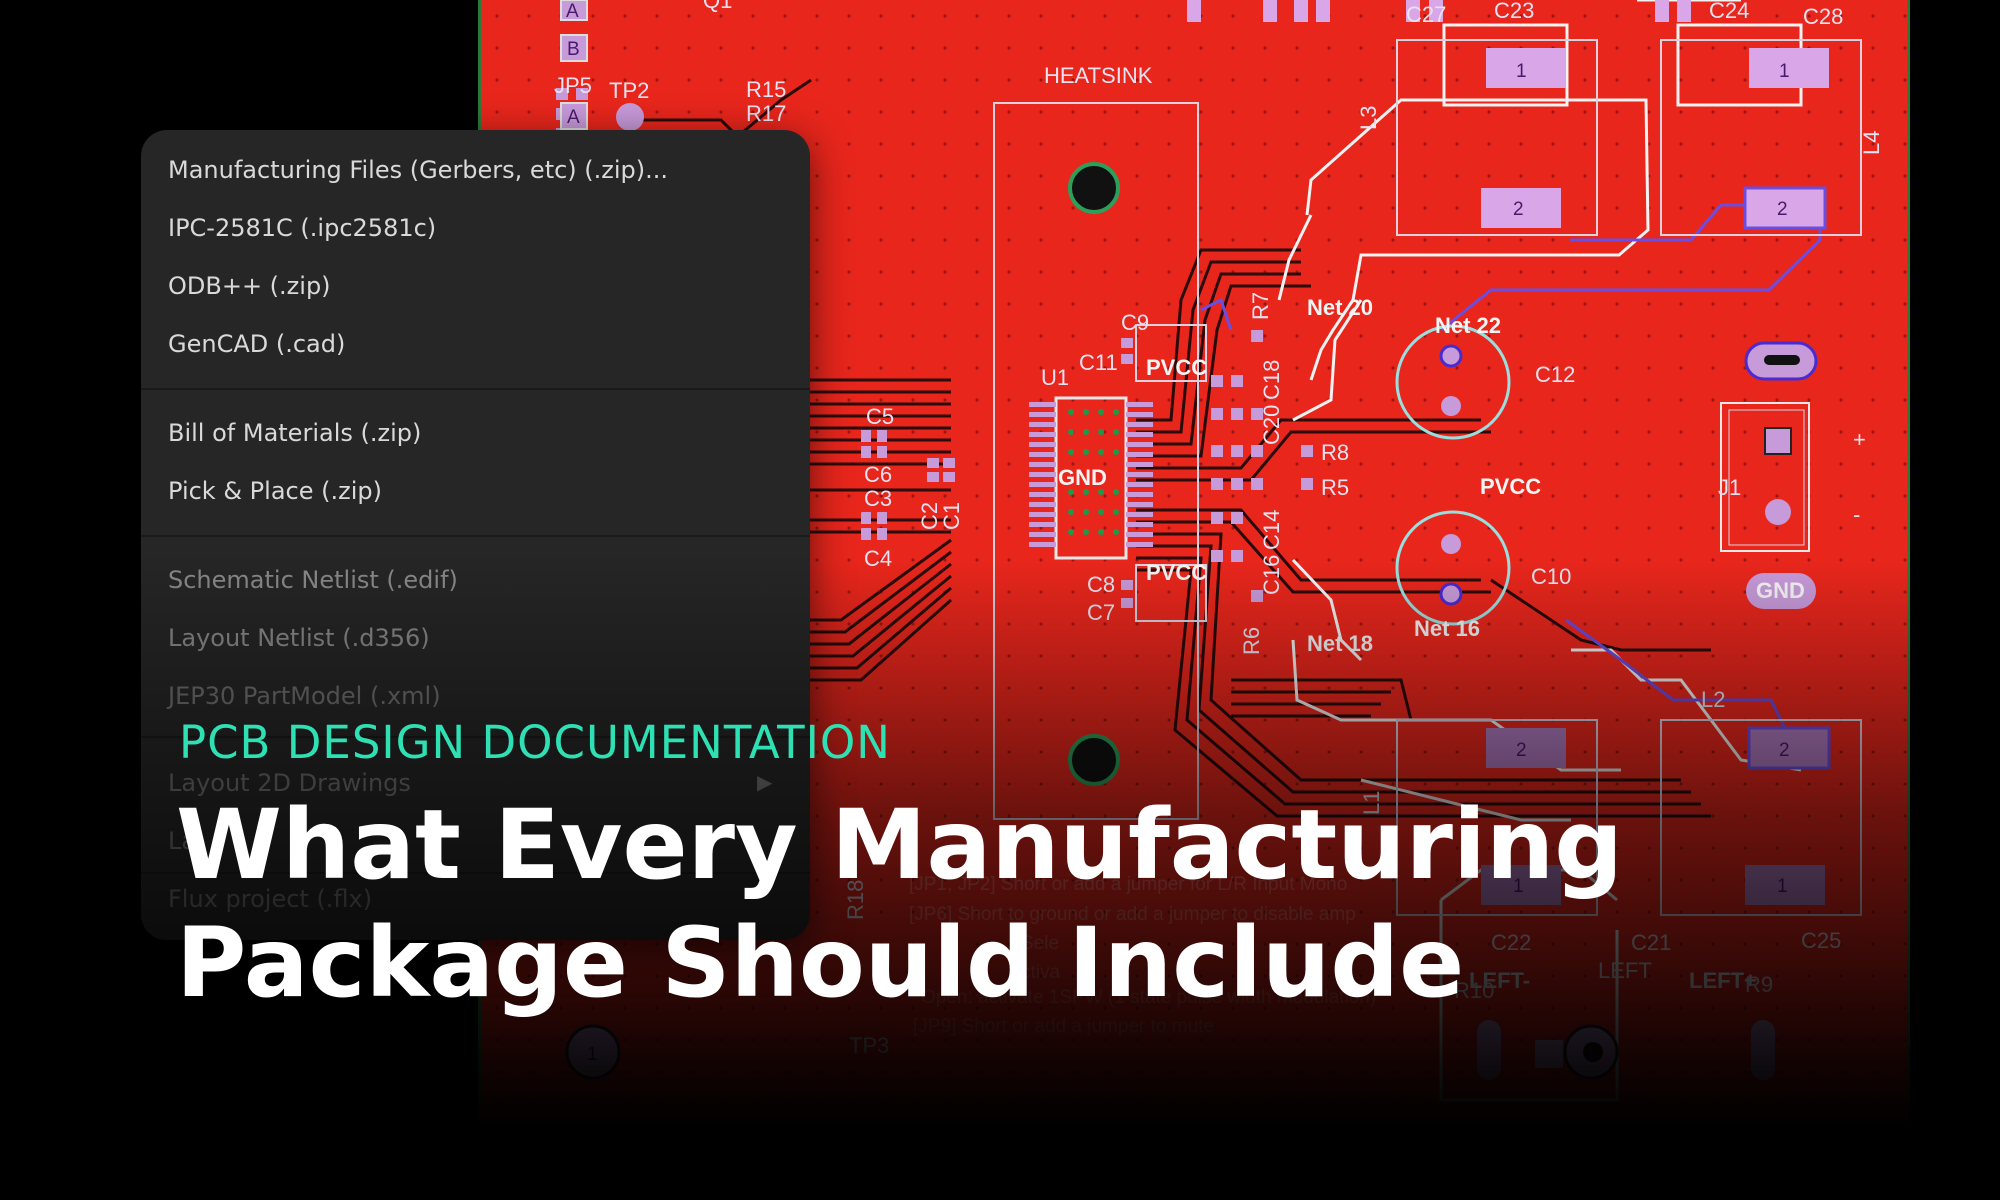 This screenshot has width=2000, height=1200. What do you see at coordinates (1778, 441) in the screenshot?
I see `j1-pad-square` at bounding box center [1778, 441].